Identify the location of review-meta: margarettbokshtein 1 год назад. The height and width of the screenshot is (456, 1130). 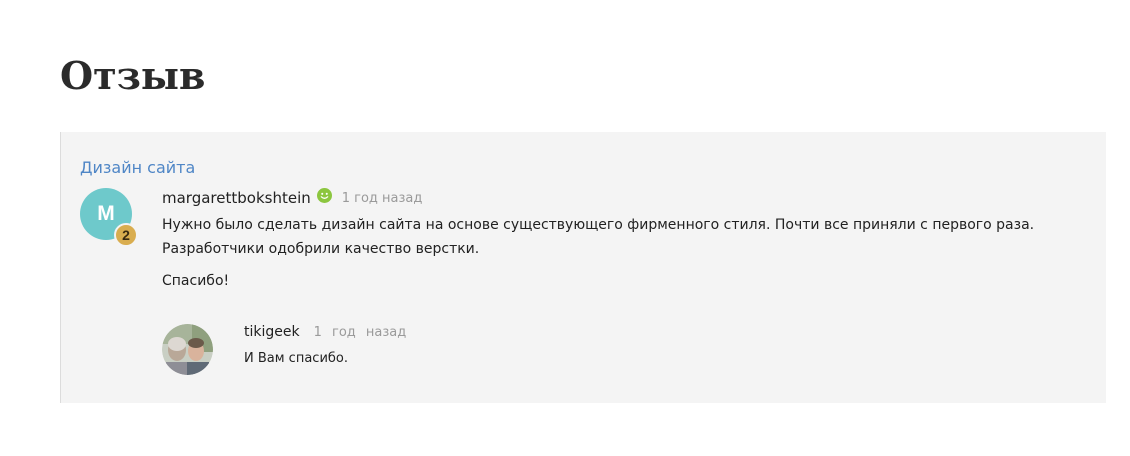
(292, 197).